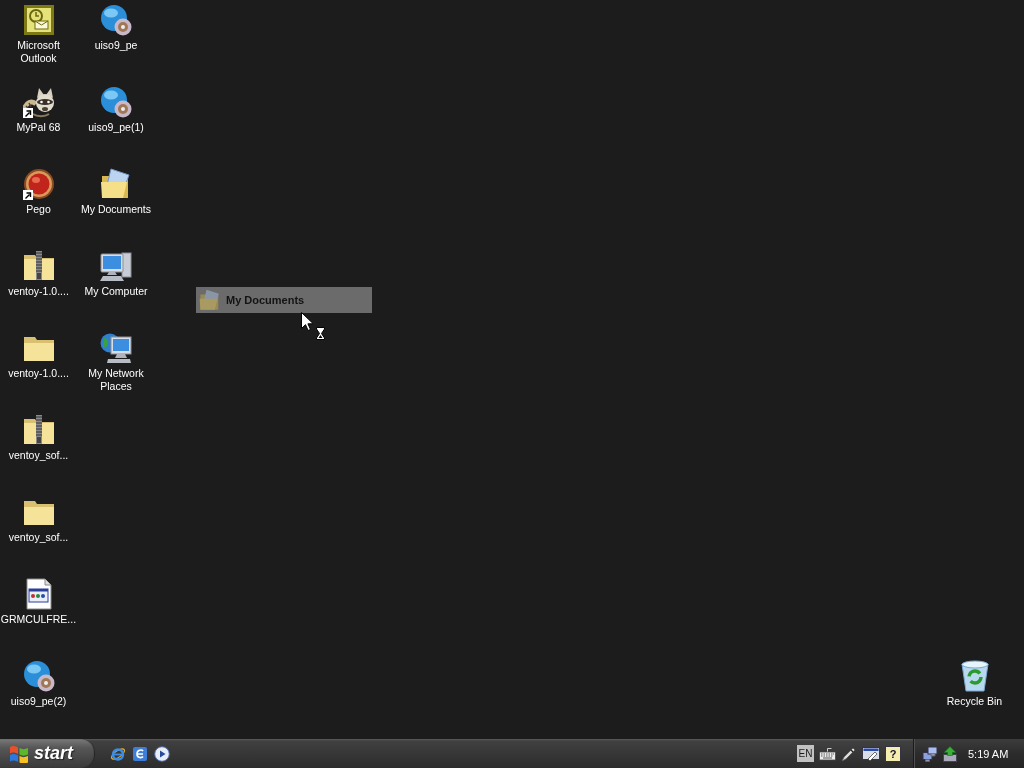 Image resolution: width=1024 pixels, height=768 pixels. What do you see at coordinates (19, 753) in the screenshot?
I see `flag-logo-icon` at bounding box center [19, 753].